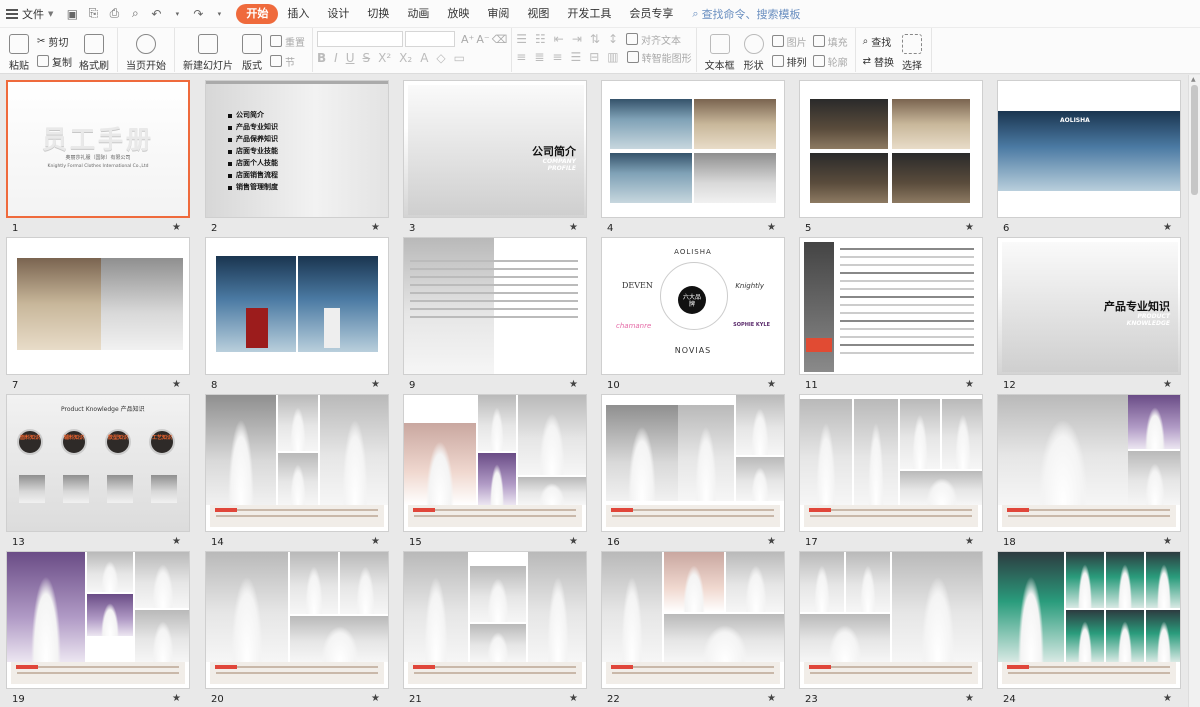 This screenshot has height=707, width=1200. Describe the element at coordinates (754, 52) in the screenshot. I see `shapes-button: 形状` at that location.